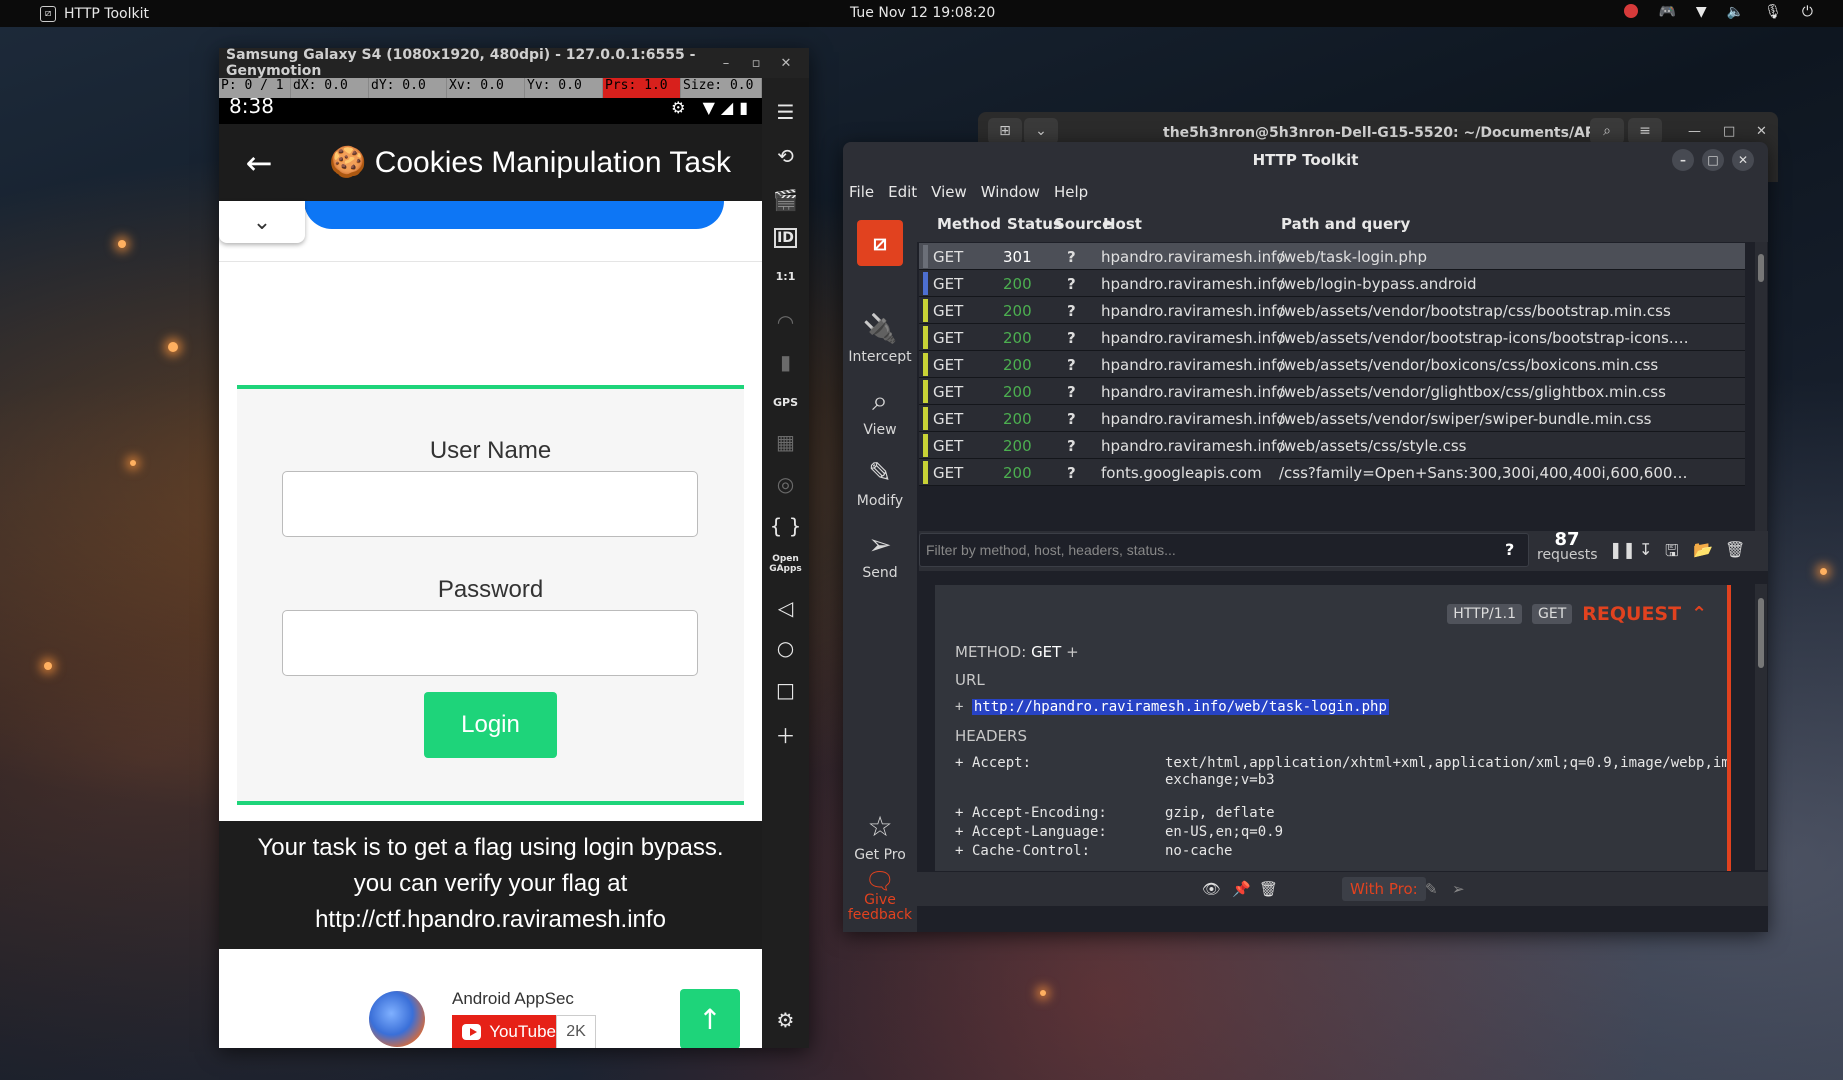 Image resolution: width=1843 pixels, height=1080 pixels. I want to click on edit-icon: ✎, so click(1431, 889).